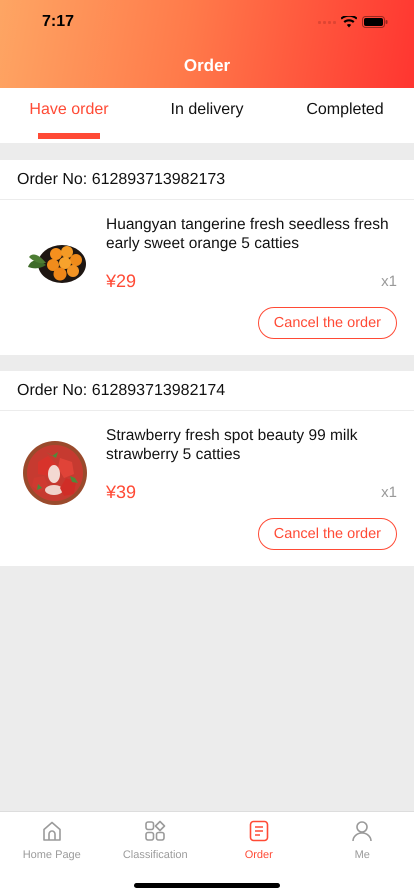 The image size is (414, 896). Describe the element at coordinates (327, 22) in the screenshot. I see `signal-icon` at that location.